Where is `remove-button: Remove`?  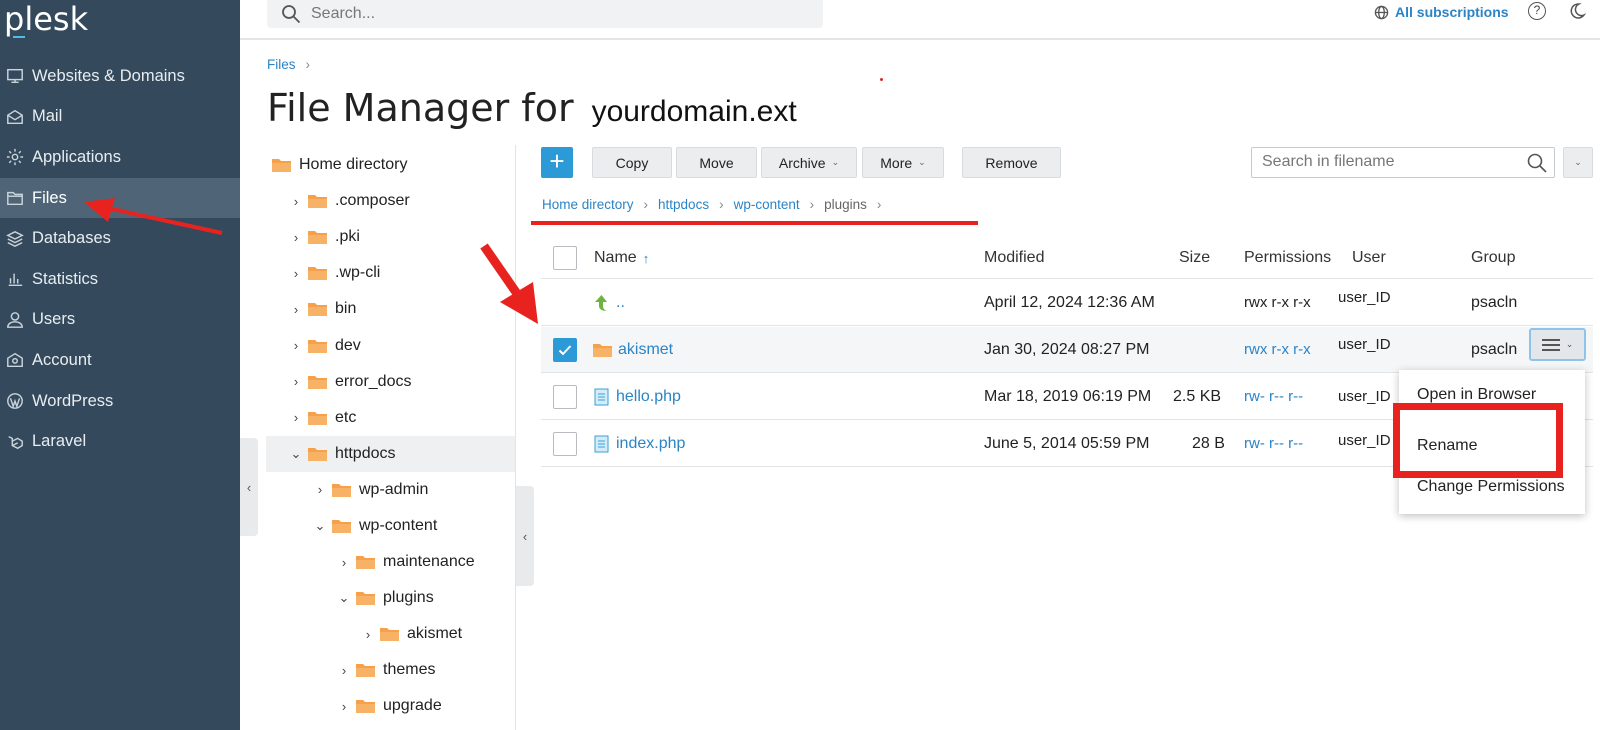
remove-button: Remove is located at coordinates (1011, 162).